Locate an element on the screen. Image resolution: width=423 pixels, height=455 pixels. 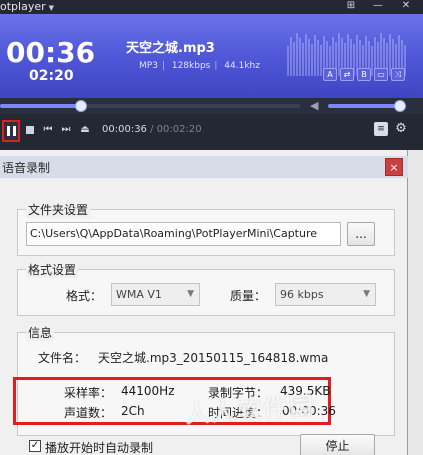
volume-slider is located at coordinates (367, 106).